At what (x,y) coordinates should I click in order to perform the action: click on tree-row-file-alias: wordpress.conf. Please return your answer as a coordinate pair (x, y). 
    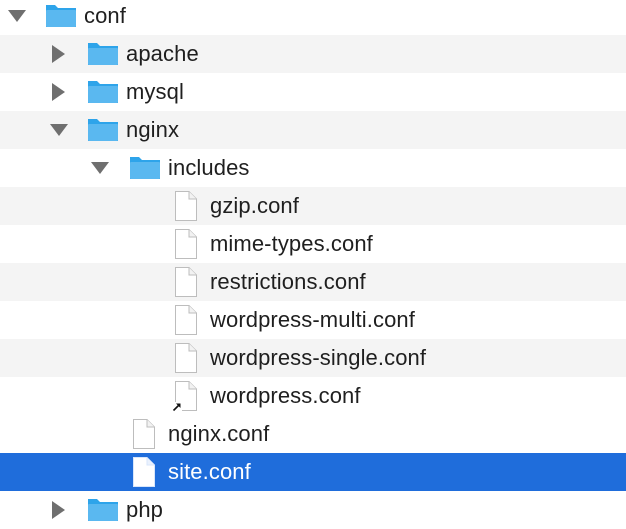
    Looking at the image, I should click on (313, 396).